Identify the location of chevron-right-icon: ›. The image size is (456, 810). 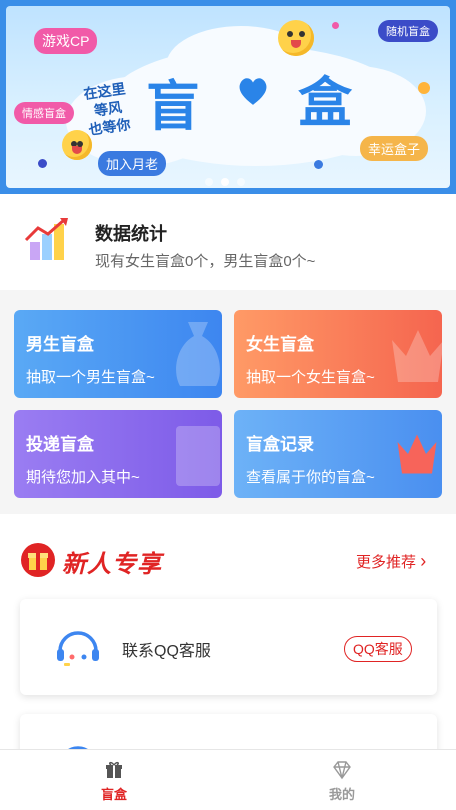
(423, 561).